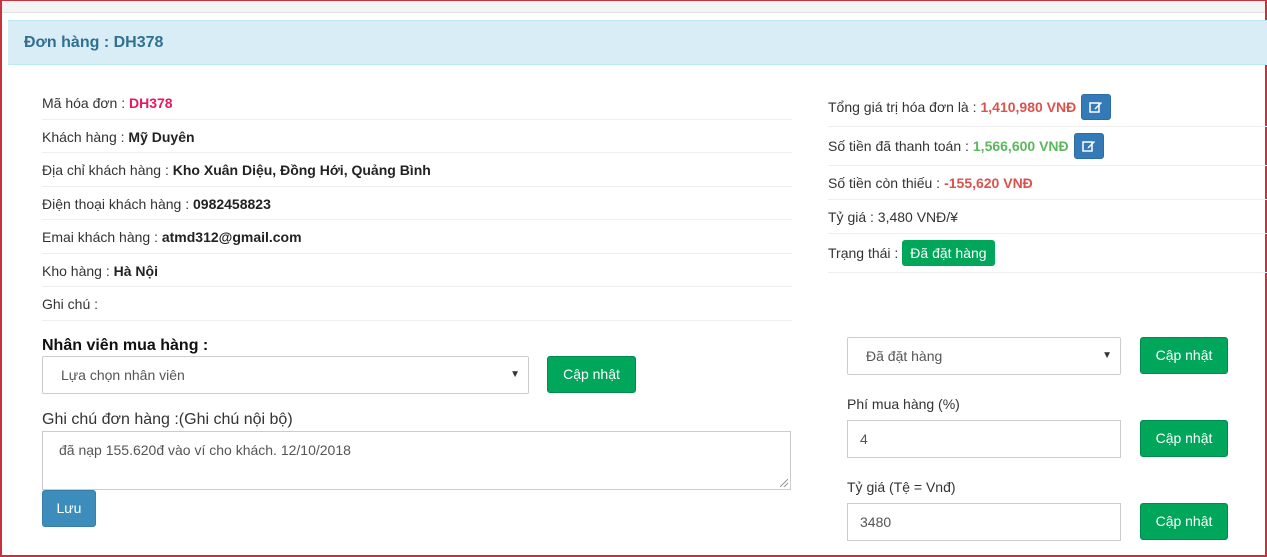 The width and height of the screenshot is (1267, 557). Describe the element at coordinates (984, 356) in the screenshot. I see `status-select: Đã đặt hàng ▼` at that location.